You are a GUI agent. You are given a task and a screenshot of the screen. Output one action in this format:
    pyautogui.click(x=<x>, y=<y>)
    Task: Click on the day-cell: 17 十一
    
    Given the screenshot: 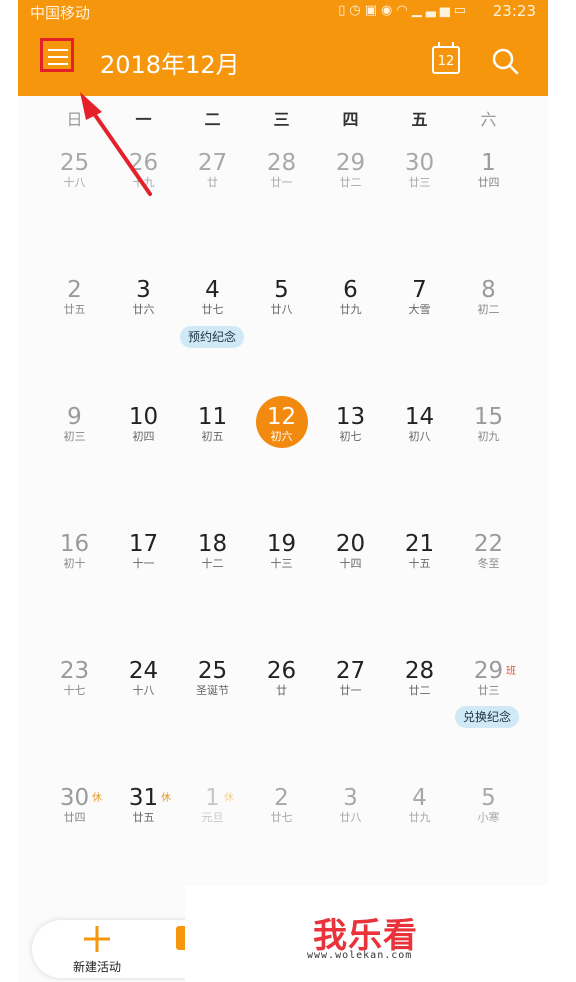 What is the action you would take?
    pyautogui.click(x=143, y=571)
    